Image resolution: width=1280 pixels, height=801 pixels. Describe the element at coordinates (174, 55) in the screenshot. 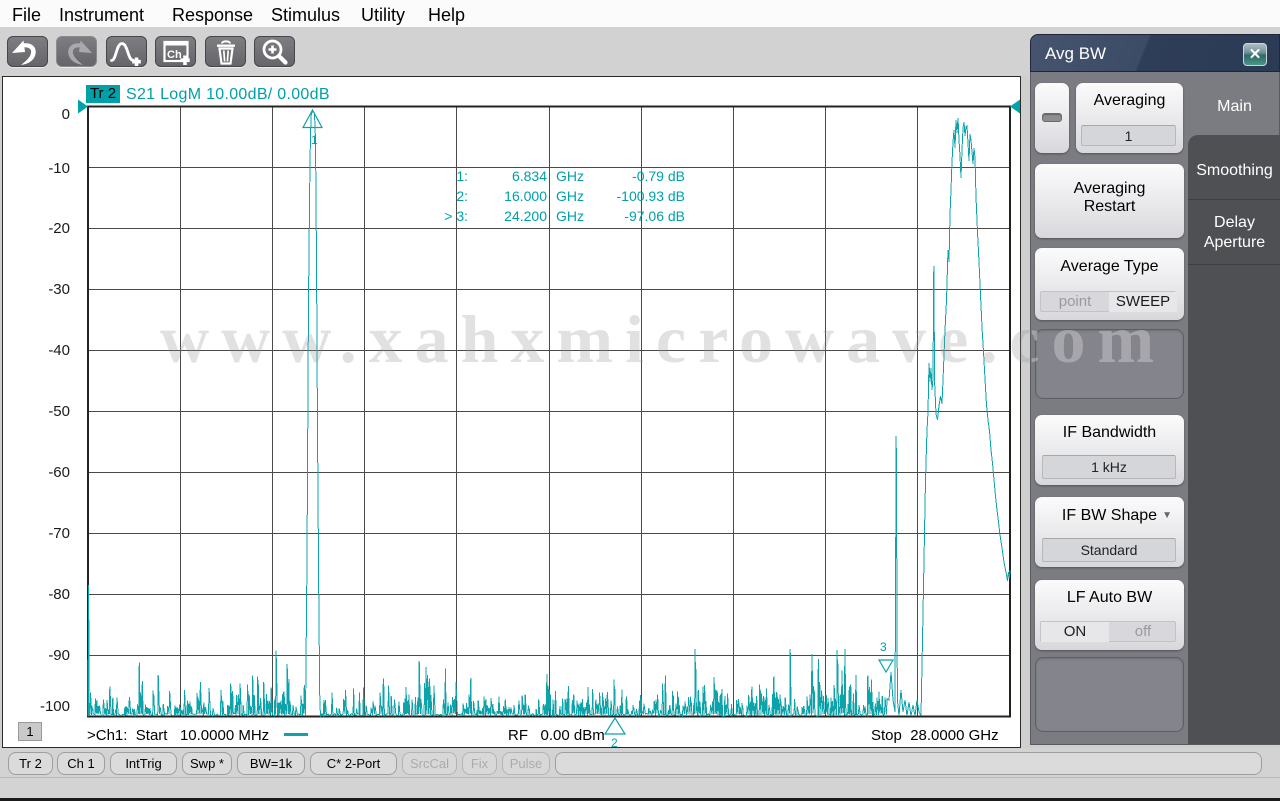

I see `svg-text: Ch` at that location.